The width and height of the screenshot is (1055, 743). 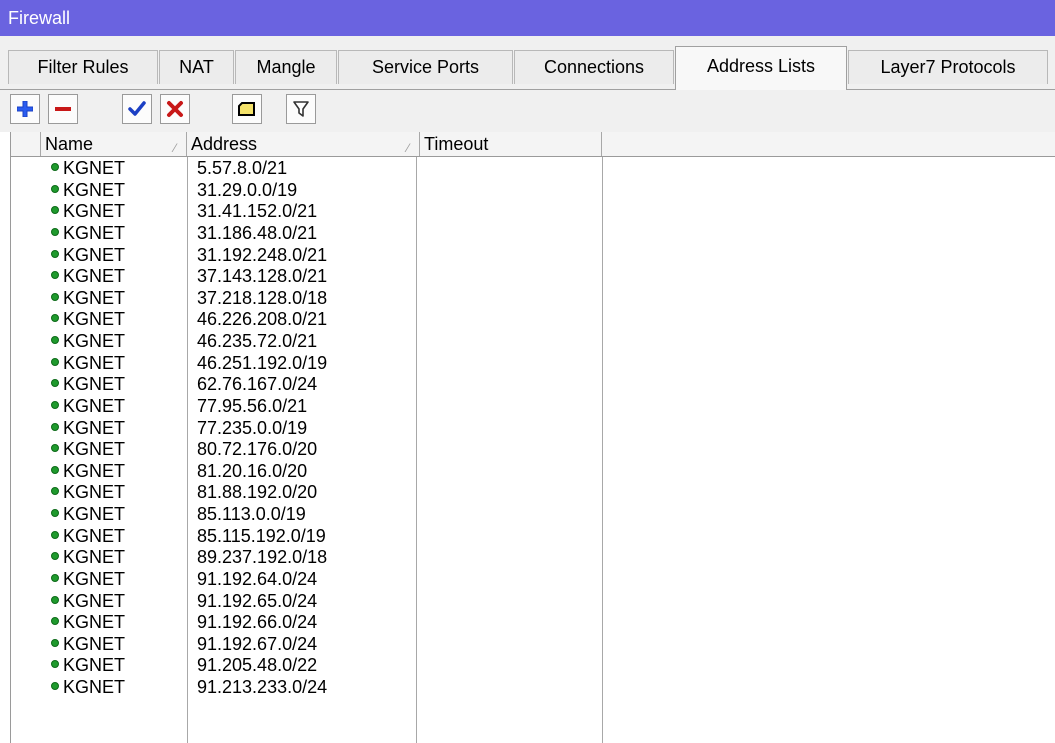 What do you see at coordinates (257, 622) in the screenshot?
I see `cell-address: 91.192.66.0/24` at bounding box center [257, 622].